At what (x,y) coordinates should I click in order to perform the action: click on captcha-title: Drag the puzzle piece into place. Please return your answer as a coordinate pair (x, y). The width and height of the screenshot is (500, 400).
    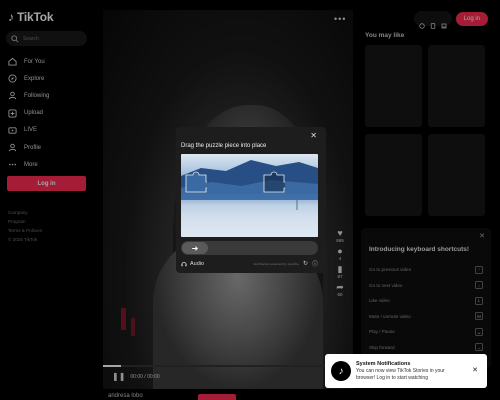
    Looking at the image, I should click on (224, 146).